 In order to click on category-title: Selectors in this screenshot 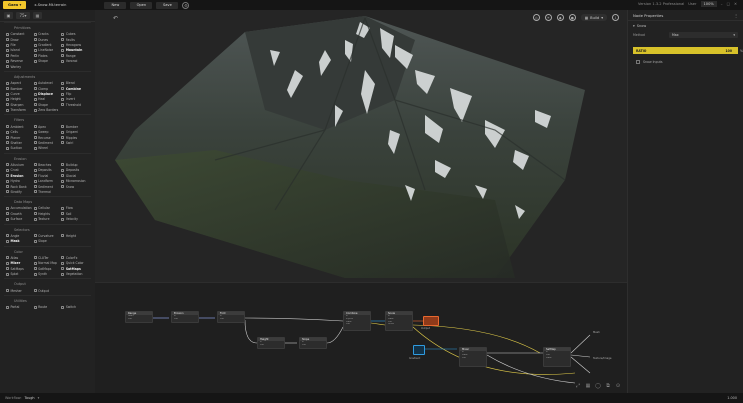, I will do `click(47, 228)`.